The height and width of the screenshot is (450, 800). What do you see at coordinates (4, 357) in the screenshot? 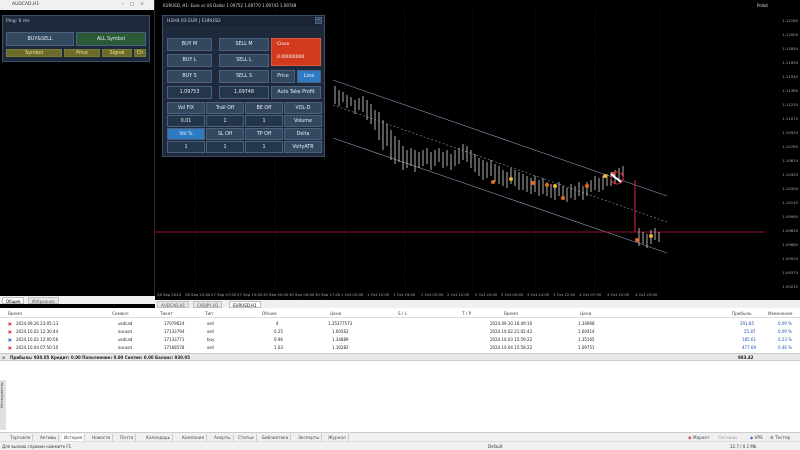
I see `summary-icon: ⊖` at bounding box center [4, 357].